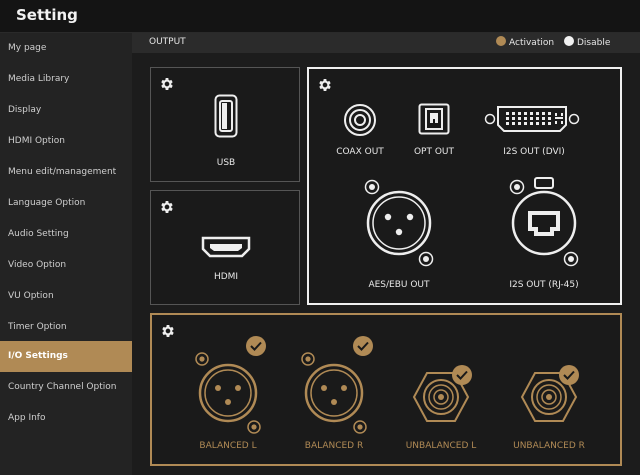 The image size is (640, 475). What do you see at coordinates (226, 163) in the screenshot?
I see `usb-label: USB` at bounding box center [226, 163].